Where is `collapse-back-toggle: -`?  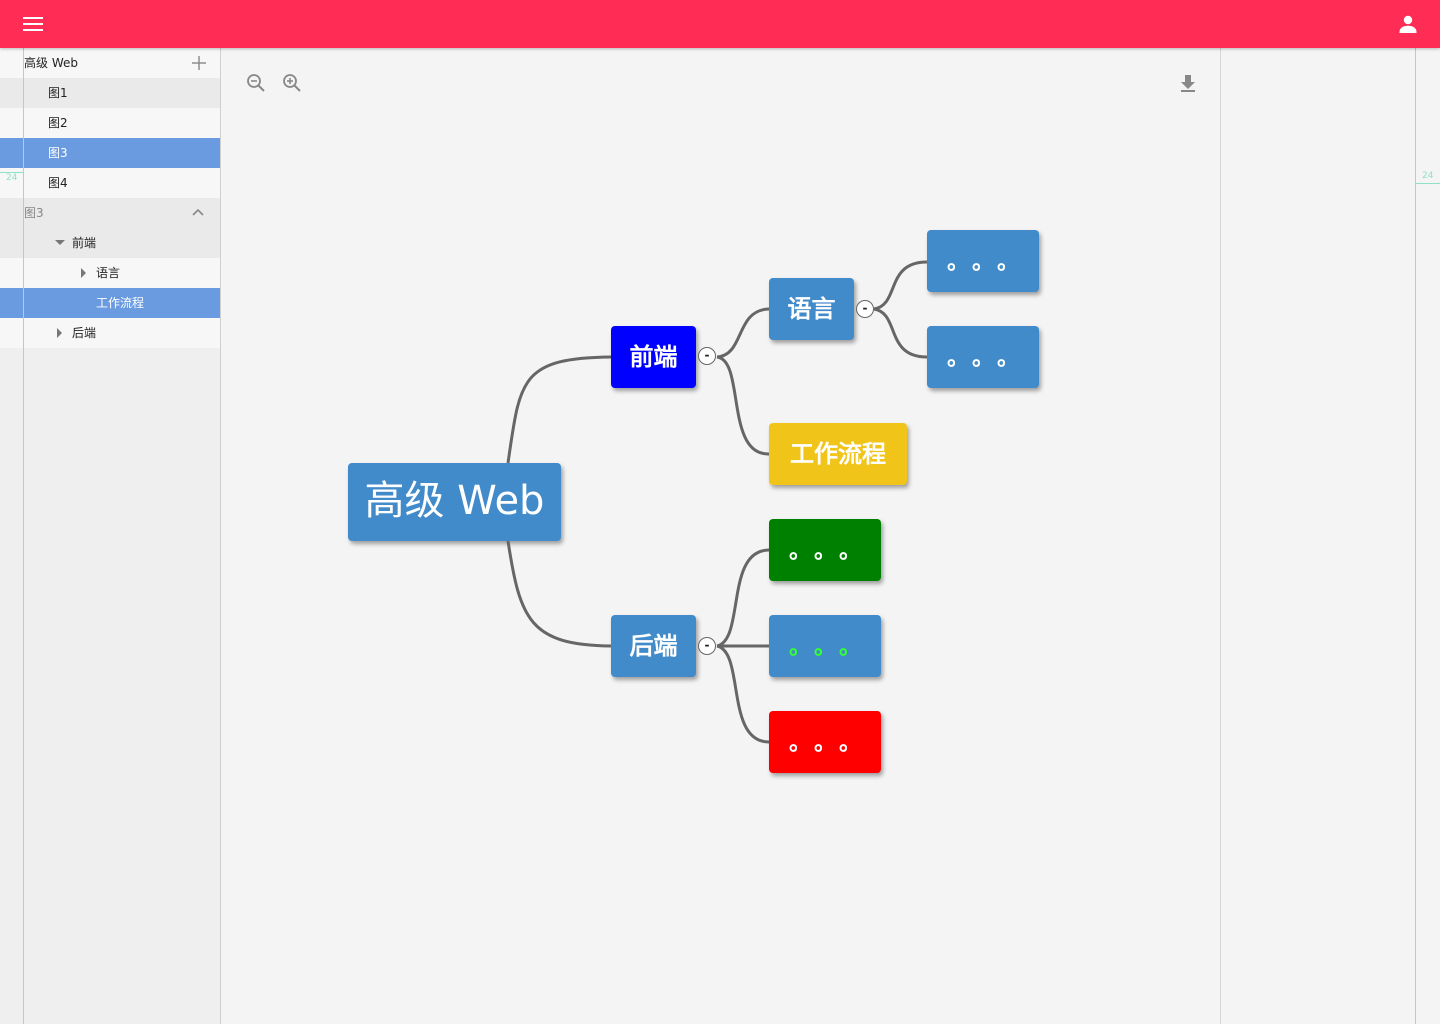 collapse-back-toggle: - is located at coordinates (707, 646).